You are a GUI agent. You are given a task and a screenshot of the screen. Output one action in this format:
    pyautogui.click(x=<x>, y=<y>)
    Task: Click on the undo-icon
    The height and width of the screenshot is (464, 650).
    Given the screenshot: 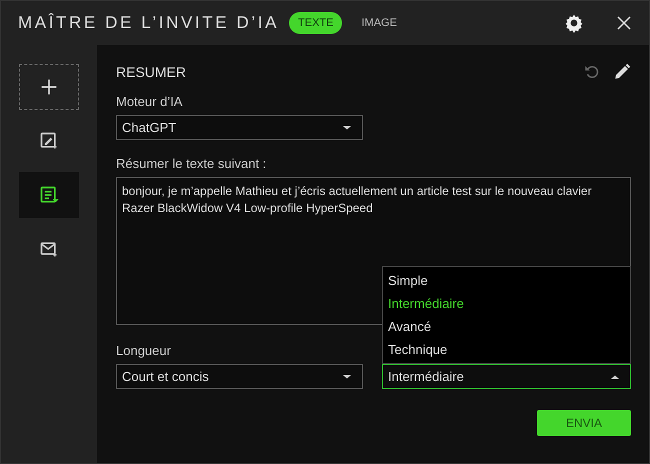 What is the action you would take?
    pyautogui.click(x=592, y=72)
    